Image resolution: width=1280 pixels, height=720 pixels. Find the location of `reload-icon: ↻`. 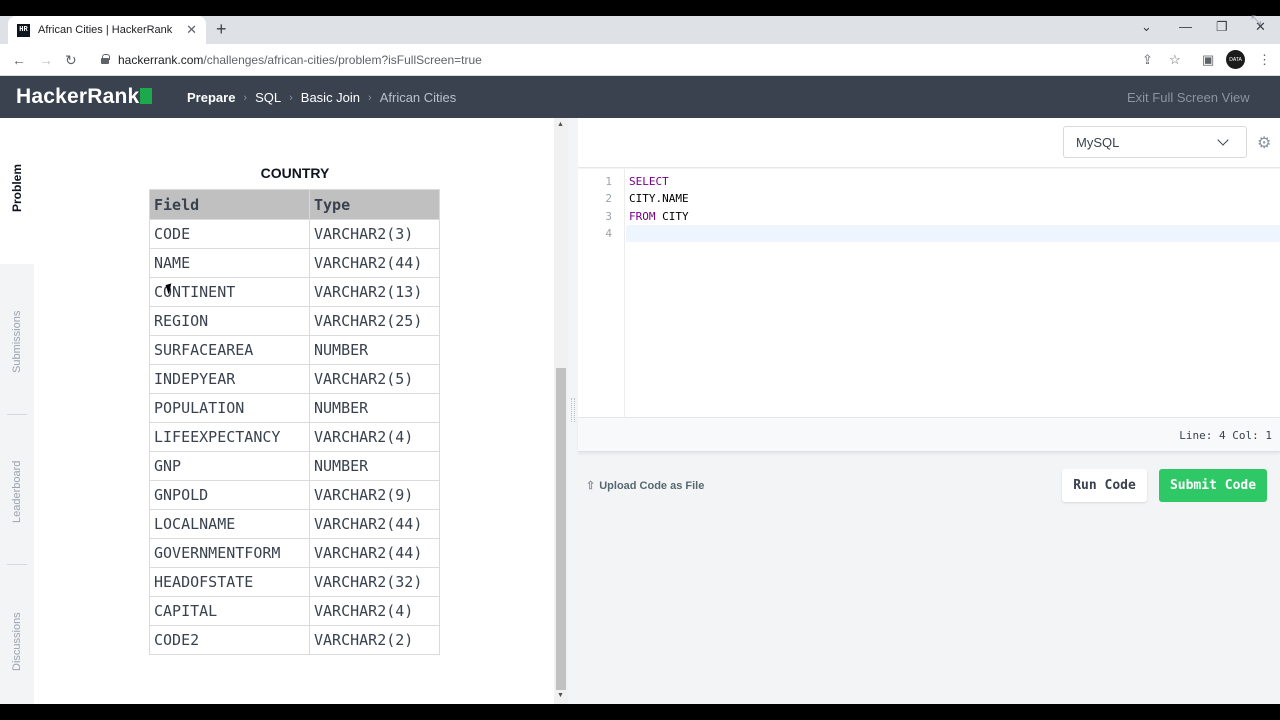

reload-icon: ↻ is located at coordinates (71, 60).